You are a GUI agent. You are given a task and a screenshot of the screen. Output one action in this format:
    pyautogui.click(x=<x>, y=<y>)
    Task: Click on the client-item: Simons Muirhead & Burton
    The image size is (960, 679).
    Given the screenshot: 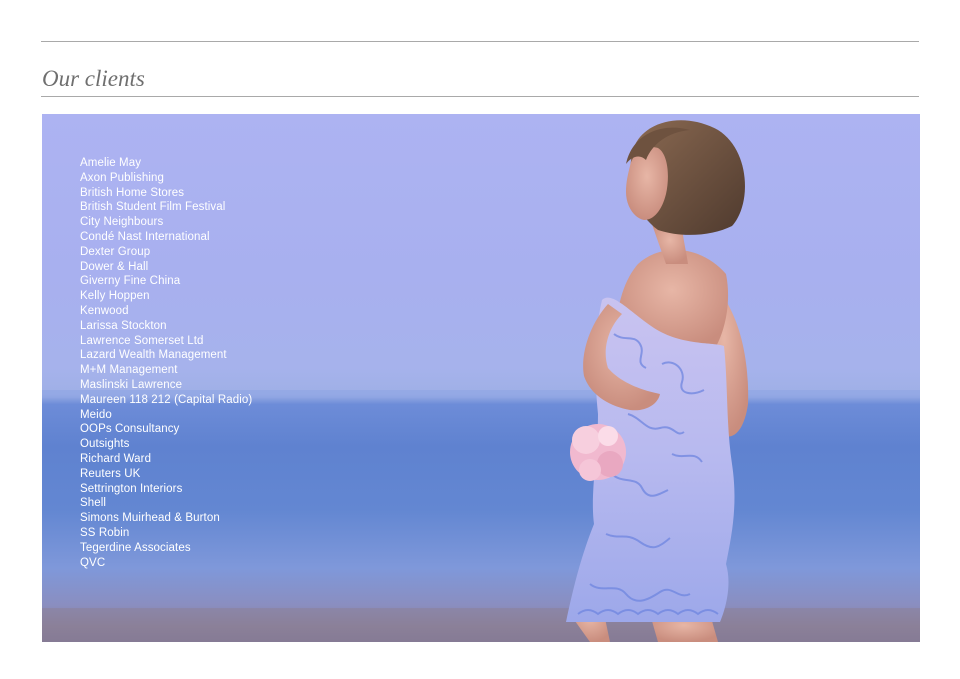 What is the action you would take?
    pyautogui.click(x=150, y=518)
    